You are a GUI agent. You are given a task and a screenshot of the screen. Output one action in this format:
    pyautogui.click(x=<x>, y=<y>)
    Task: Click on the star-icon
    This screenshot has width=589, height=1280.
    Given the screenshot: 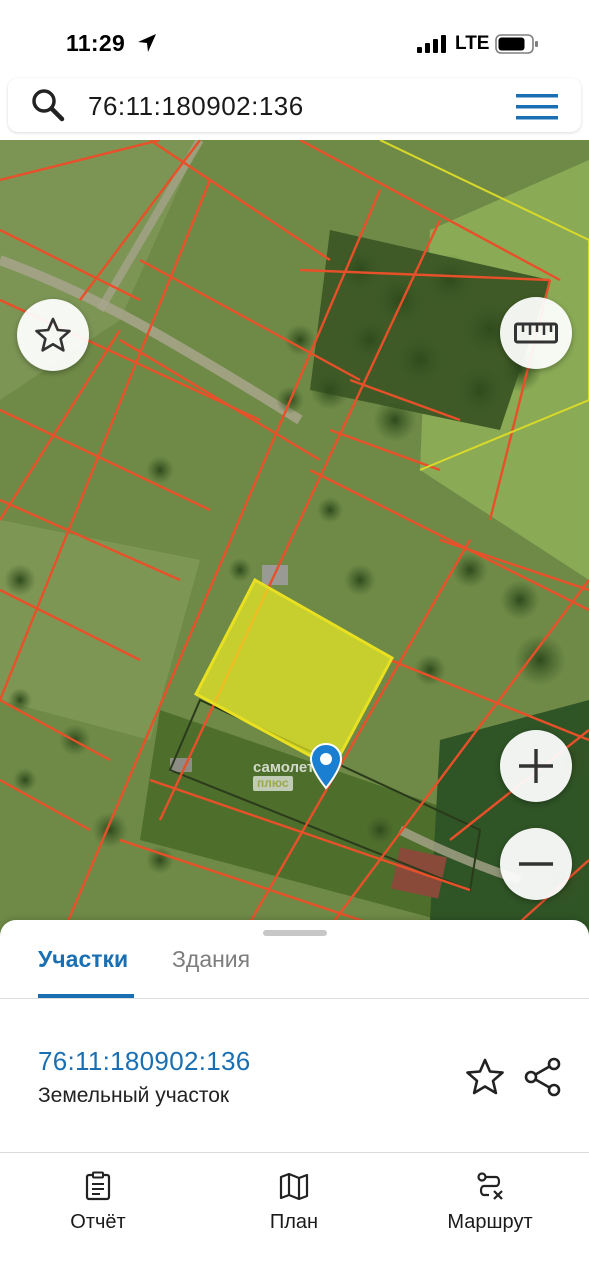 What is the action you would take?
    pyautogui.click(x=53, y=334)
    